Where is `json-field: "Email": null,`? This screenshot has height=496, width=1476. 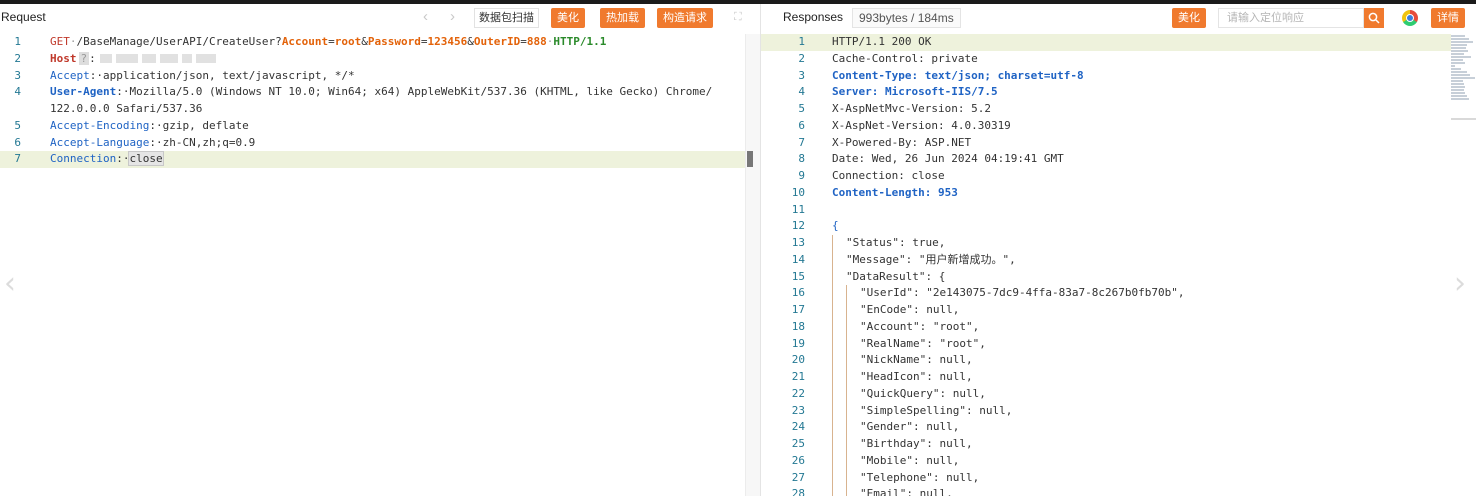 json-field: "Email": null, is located at coordinates (906, 491).